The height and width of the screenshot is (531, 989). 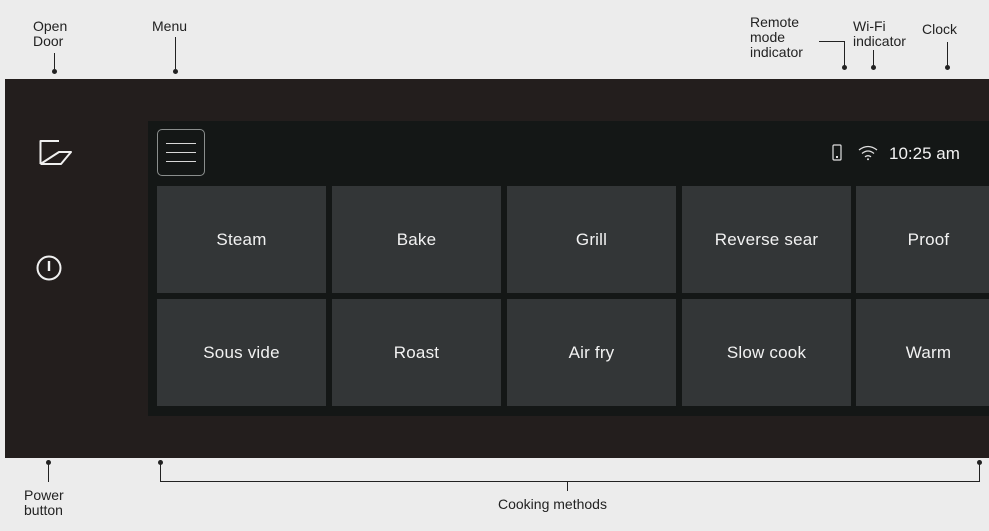 What do you see at coordinates (776, 37) in the screenshot?
I see `remote-mode-callout: Remote mode indicator` at bounding box center [776, 37].